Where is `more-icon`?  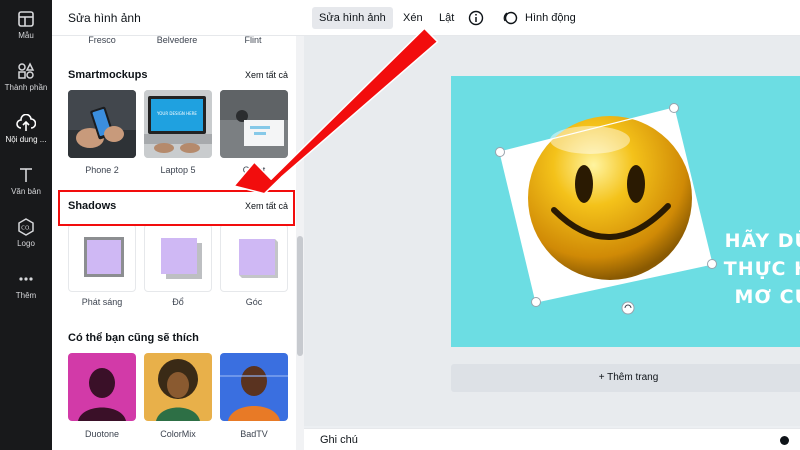
more-icon is located at coordinates (26, 279).